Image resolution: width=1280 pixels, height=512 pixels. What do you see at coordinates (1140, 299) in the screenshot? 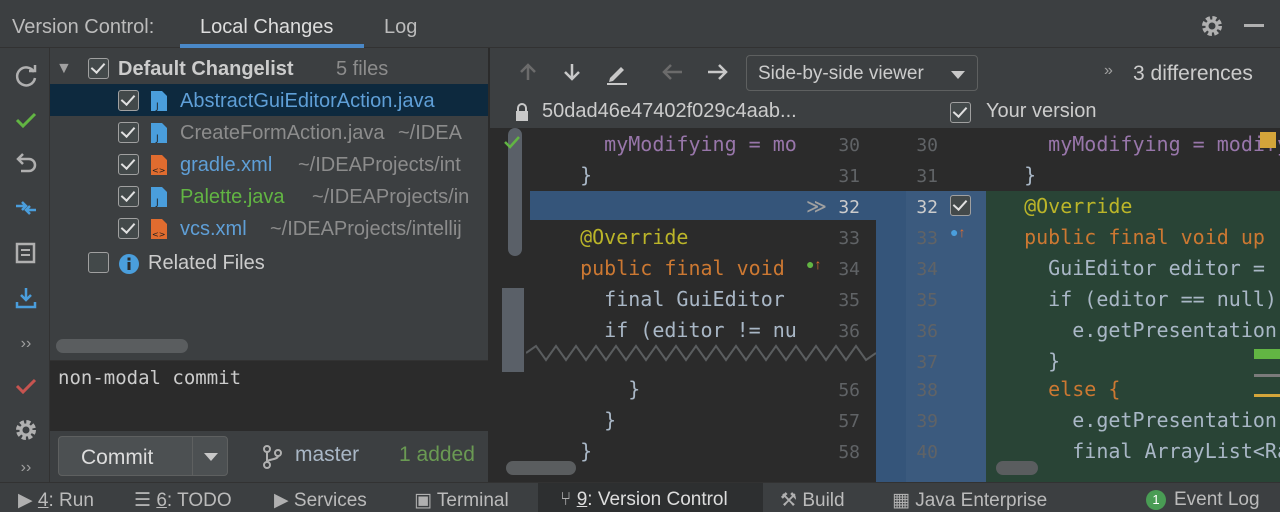
I see `code-line: if (editor == null)` at bounding box center [1140, 299].